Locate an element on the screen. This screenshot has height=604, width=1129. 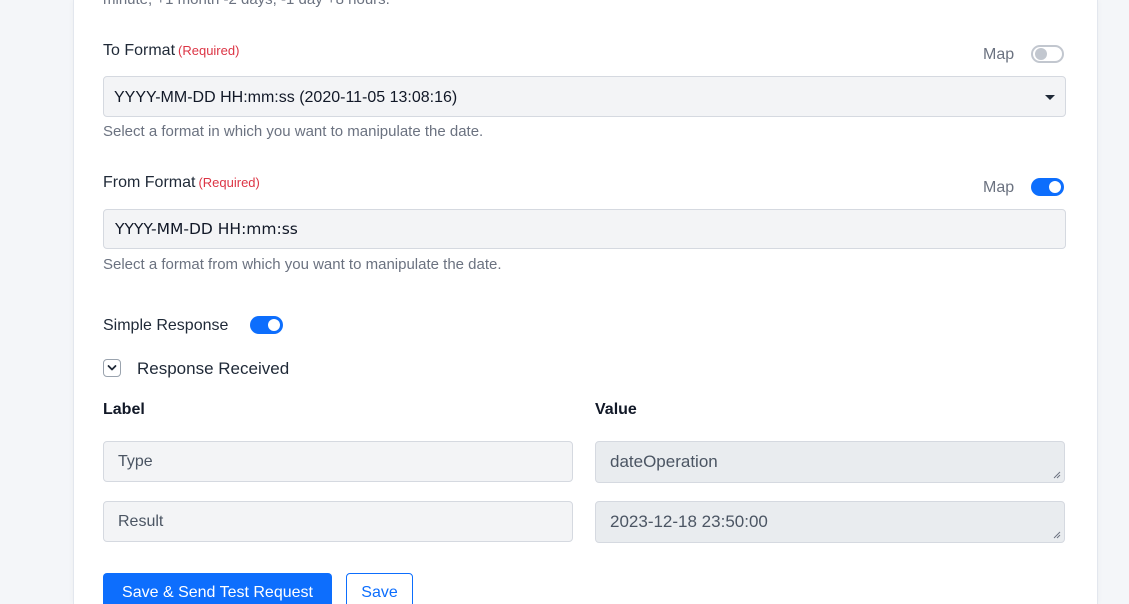
response-value-text: dateOperation is located at coordinates (664, 461).